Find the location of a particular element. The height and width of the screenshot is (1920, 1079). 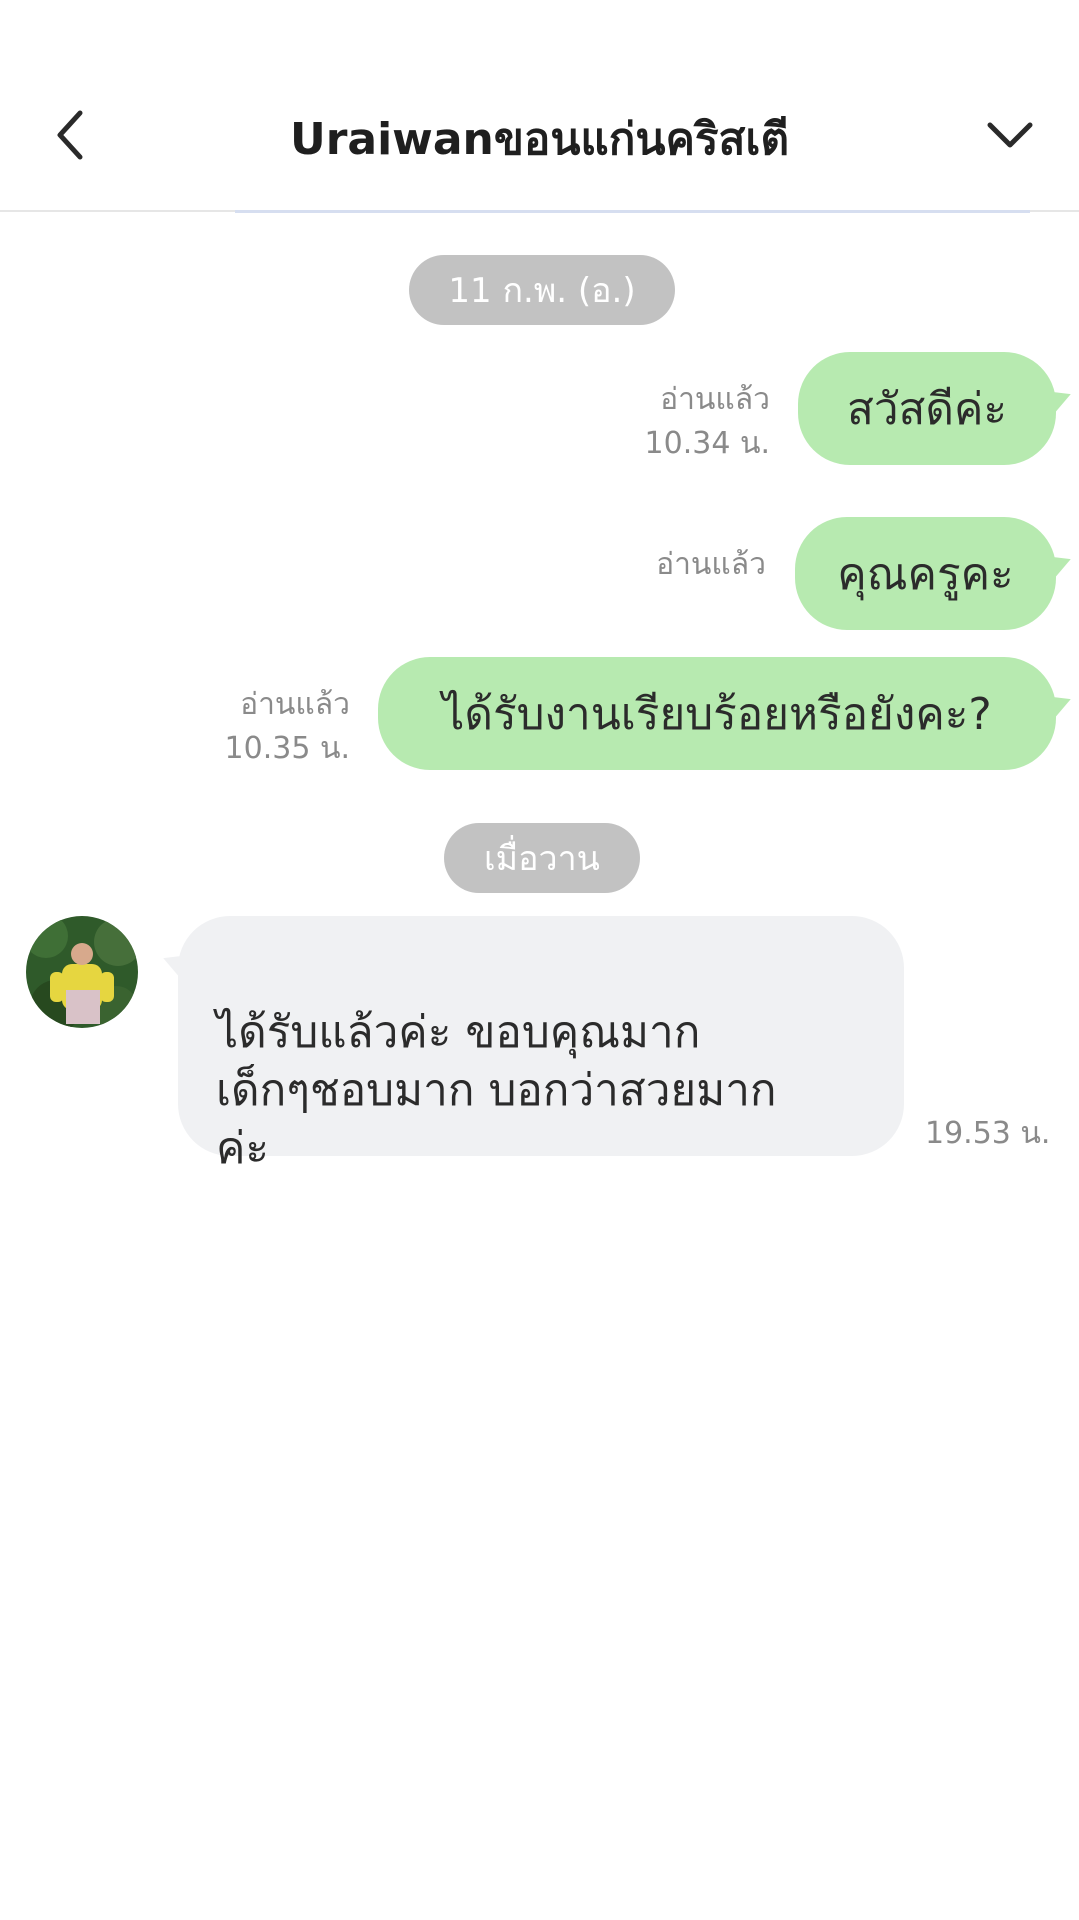

message-meta: อ่านแล้ว is located at coordinates (663, 565).